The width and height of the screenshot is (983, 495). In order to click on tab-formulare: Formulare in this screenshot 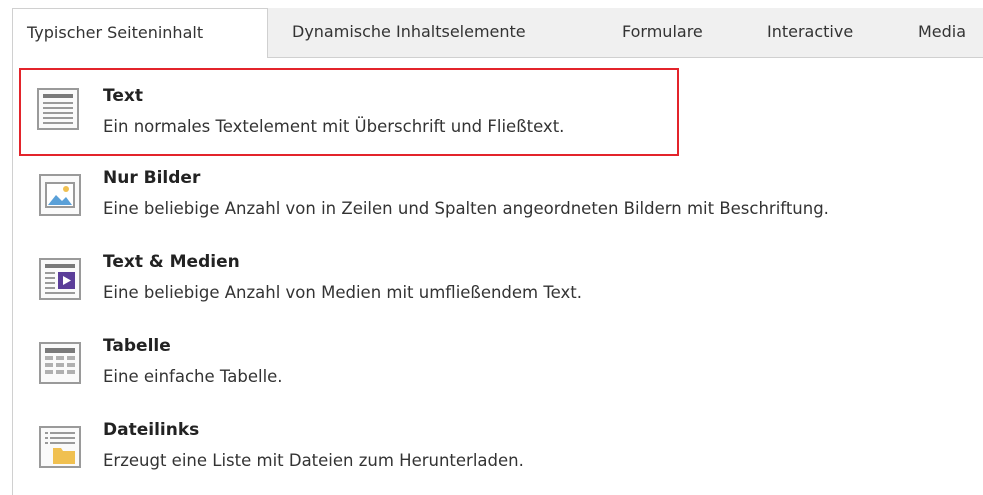, I will do `click(662, 33)`.